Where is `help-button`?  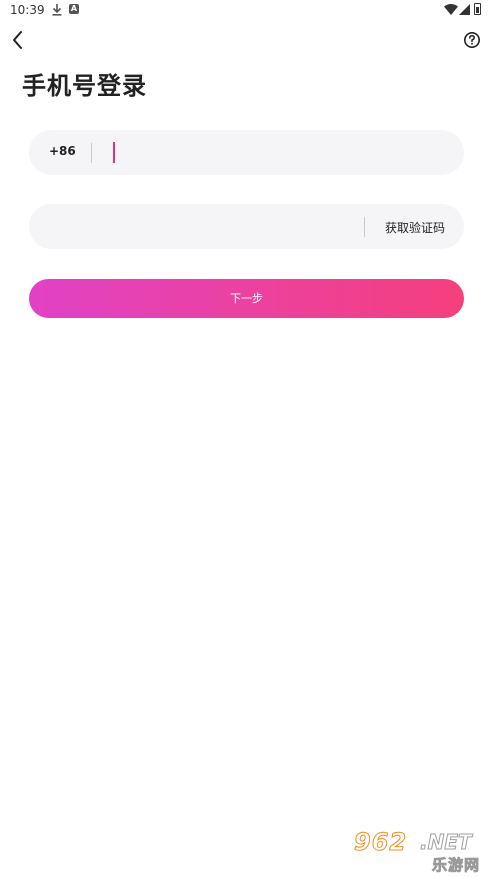 help-button is located at coordinates (472, 40).